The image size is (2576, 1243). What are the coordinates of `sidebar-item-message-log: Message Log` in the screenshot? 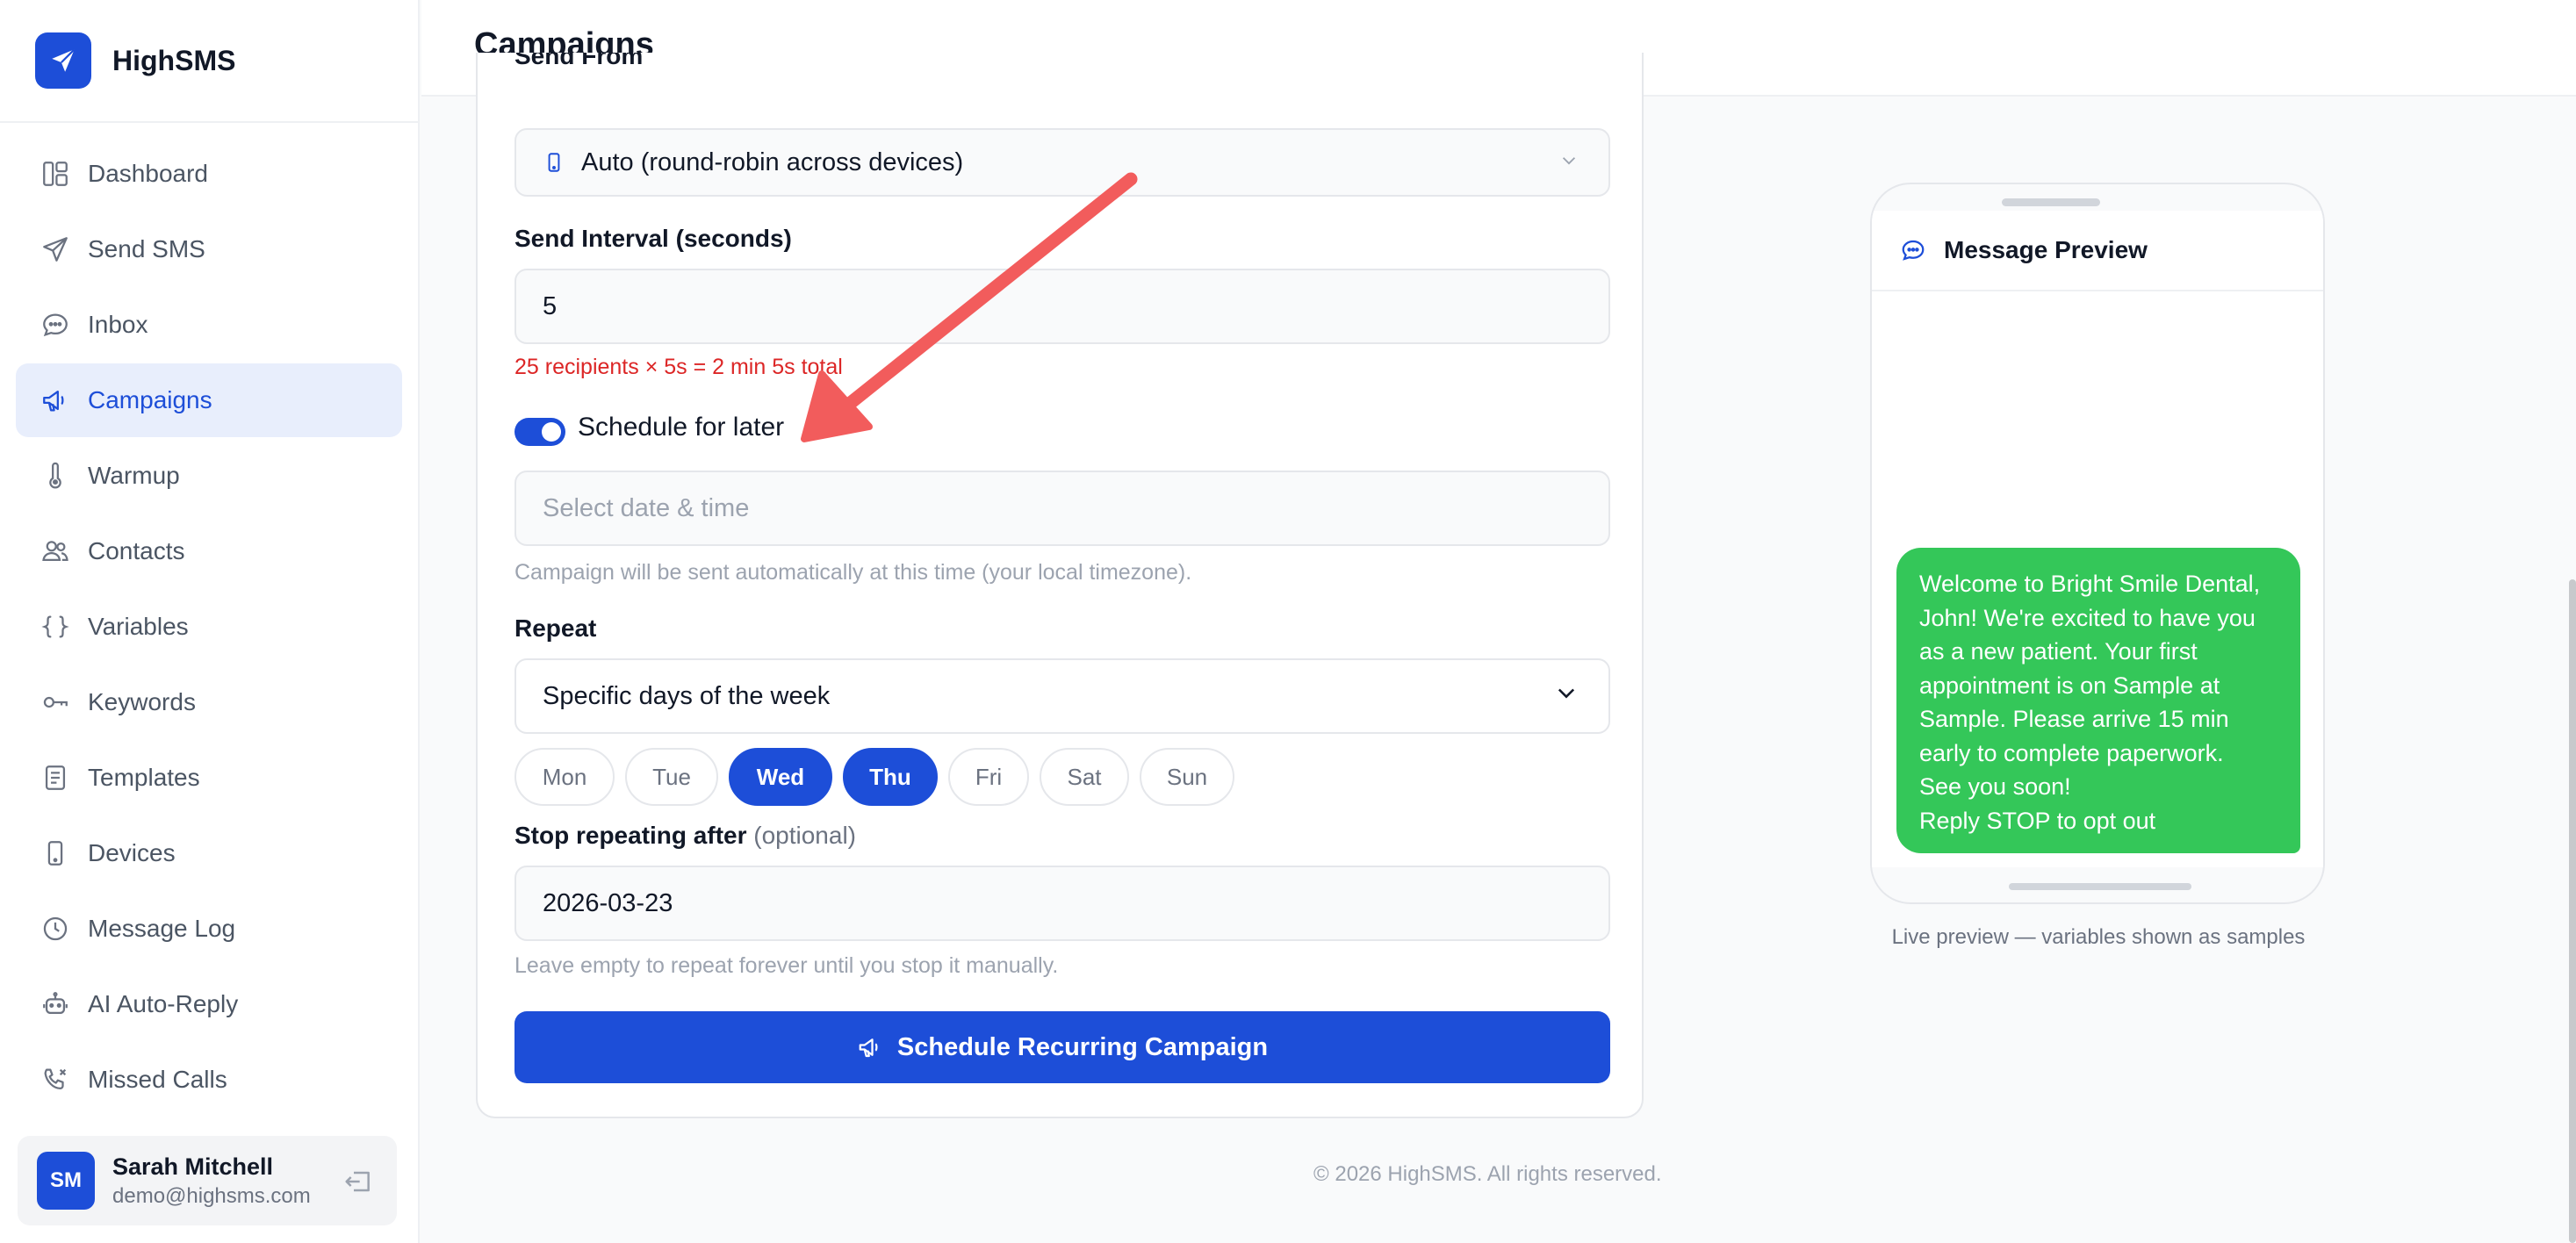 It's located at (209, 929).